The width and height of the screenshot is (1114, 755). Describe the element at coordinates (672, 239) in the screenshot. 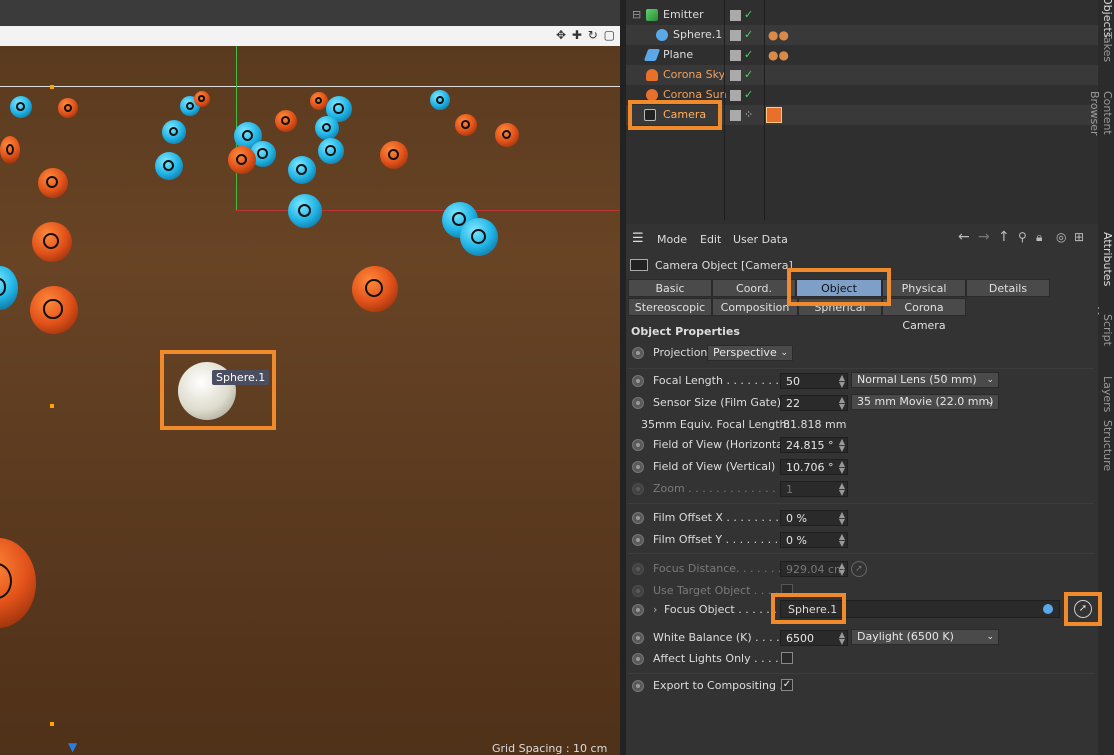

I see `menu-mode: Mode` at that location.